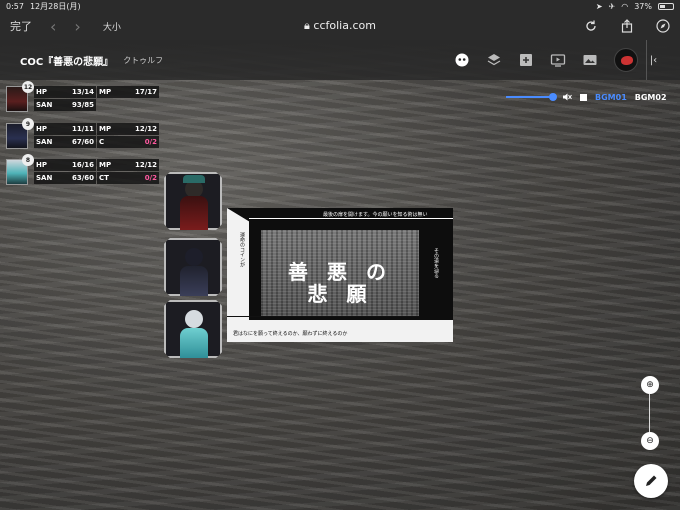 The width and height of the screenshot is (680, 510). I want to click on card-bottom-rule, so click(323, 316).